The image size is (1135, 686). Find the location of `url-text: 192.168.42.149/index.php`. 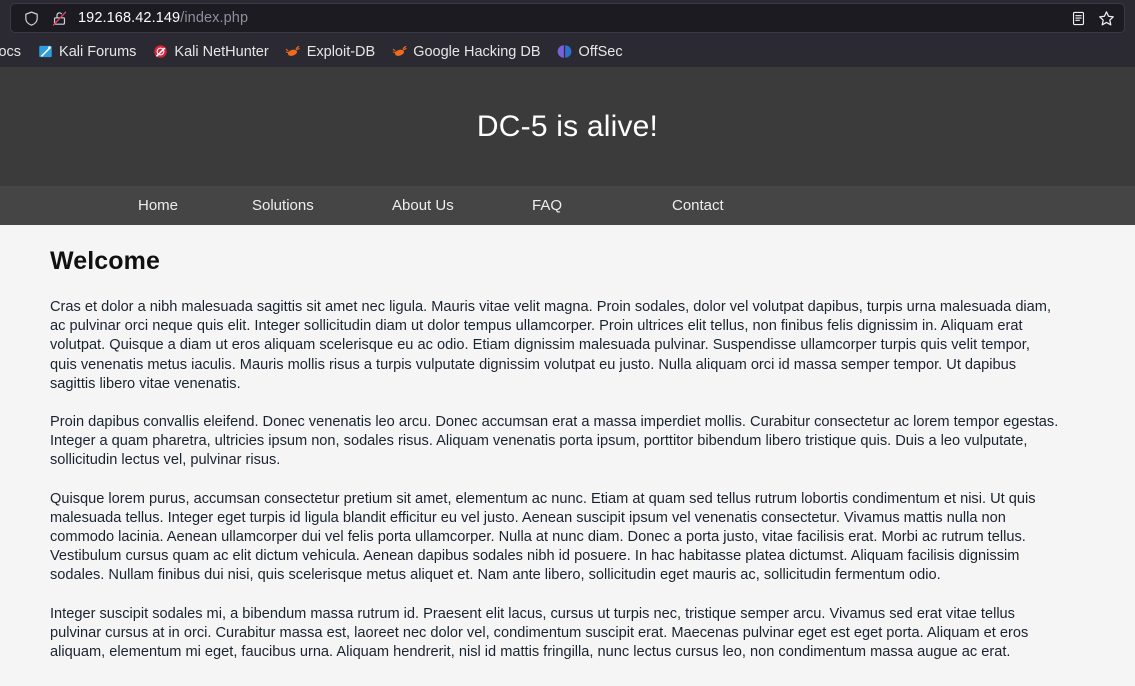

url-text: 192.168.42.149/index.php is located at coordinates (163, 18).